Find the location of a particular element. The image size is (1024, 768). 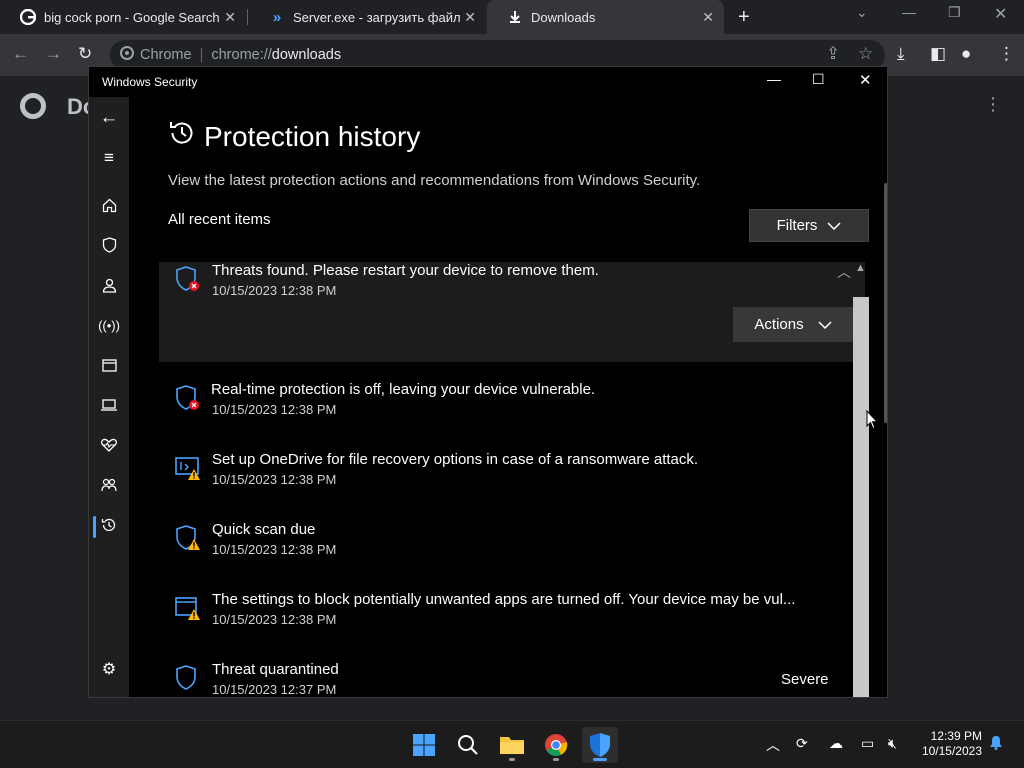

downloads-icon: ⤓ is located at coordinates (901, 54).